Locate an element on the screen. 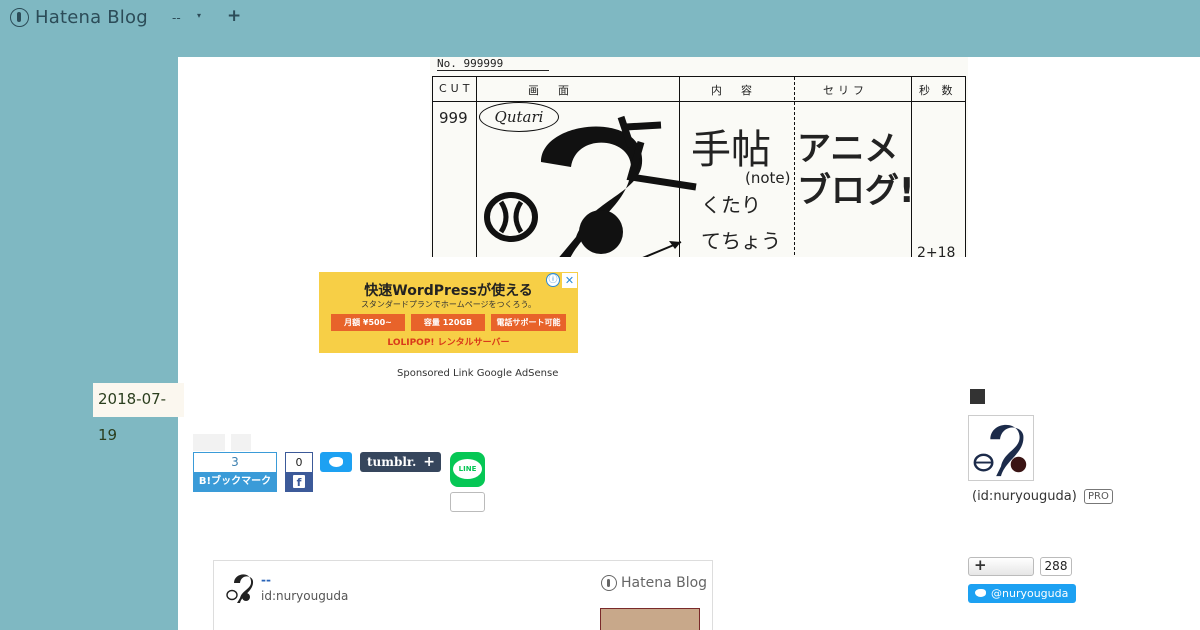 Image resolution: width=1200 pixels, height=630 pixels. pro-badge: PRO is located at coordinates (1098, 496).